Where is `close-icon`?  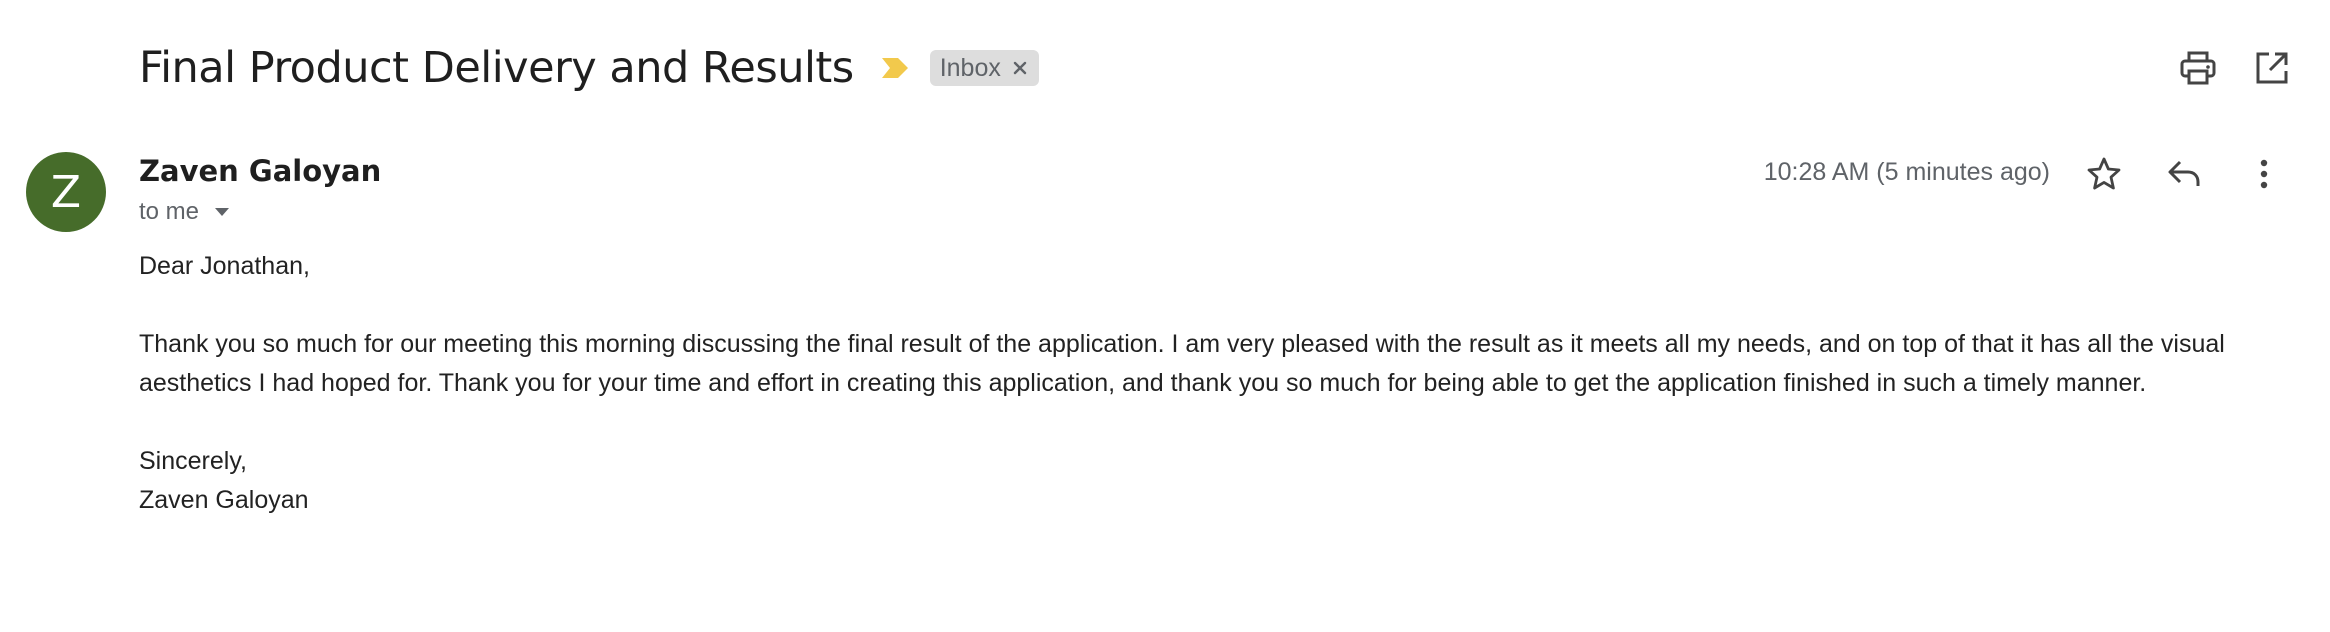 close-icon is located at coordinates (1020, 68).